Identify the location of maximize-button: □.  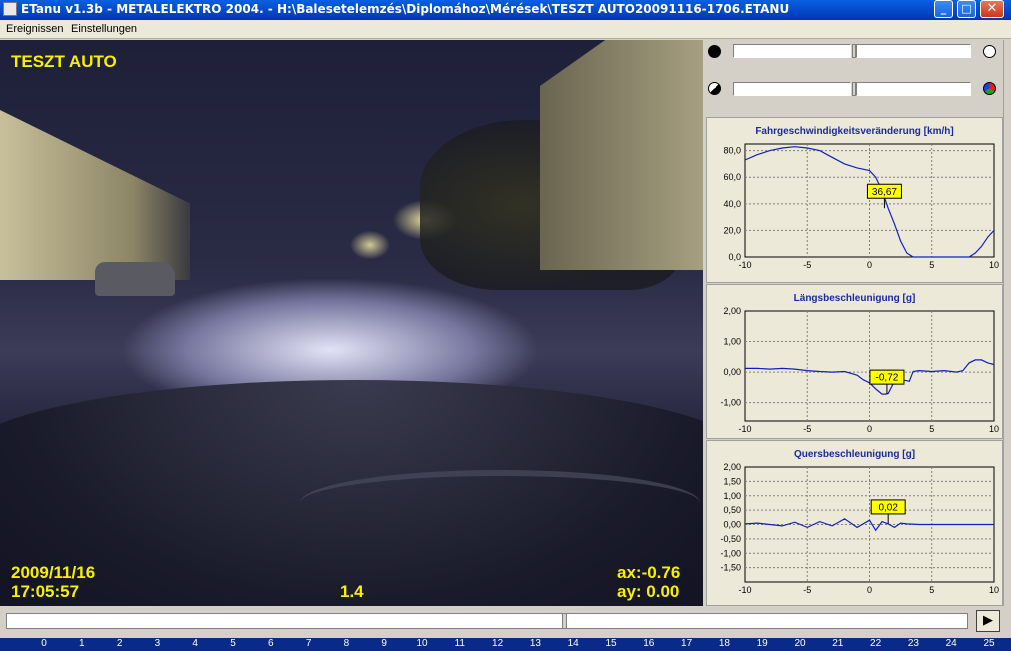
(966, 9).